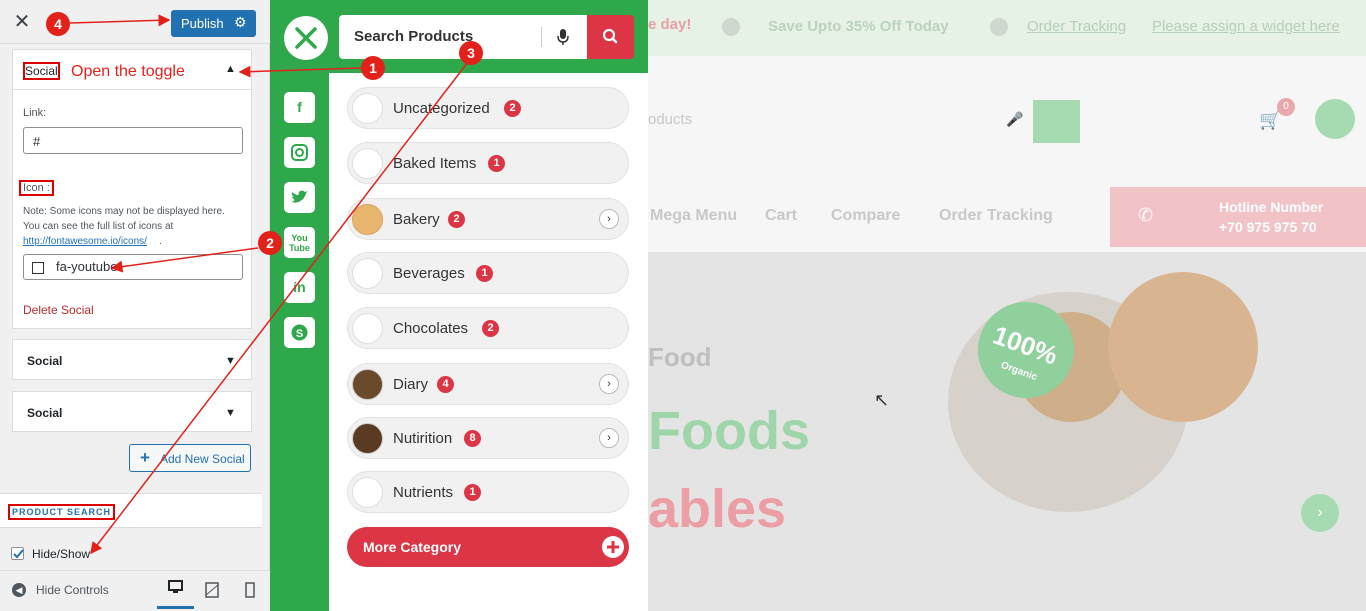  Describe the element at coordinates (58, 24) in the screenshot. I see `annotation-number: 4` at that location.